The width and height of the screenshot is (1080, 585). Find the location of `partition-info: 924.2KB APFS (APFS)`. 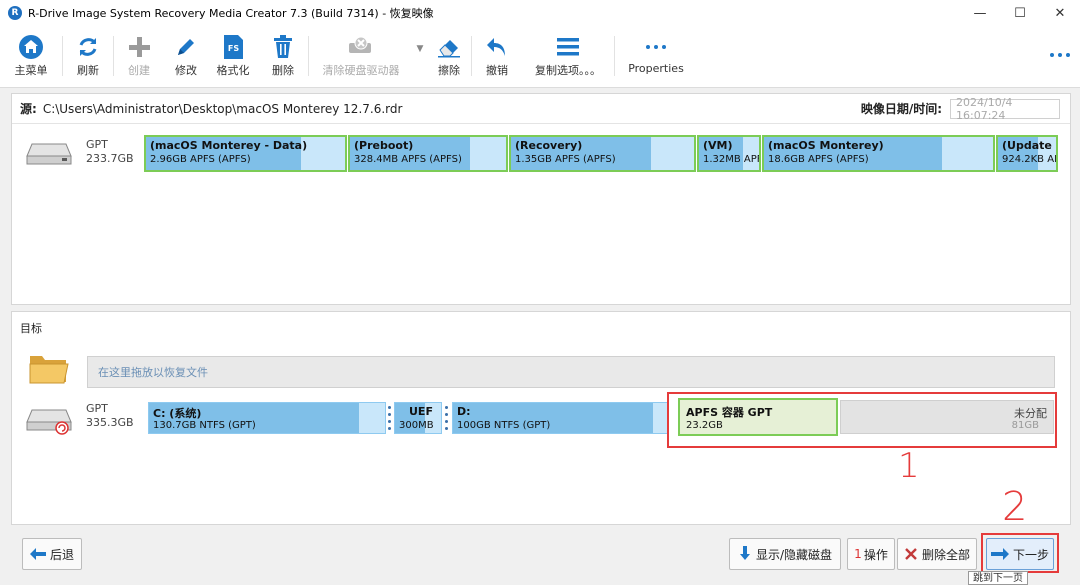

partition-info: 924.2KB APFS (APFS) is located at coordinates (1029, 159).